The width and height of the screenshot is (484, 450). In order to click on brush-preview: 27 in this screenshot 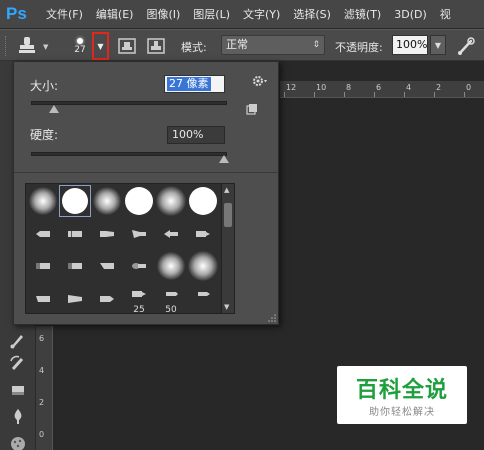, I will do `click(80, 46)`.